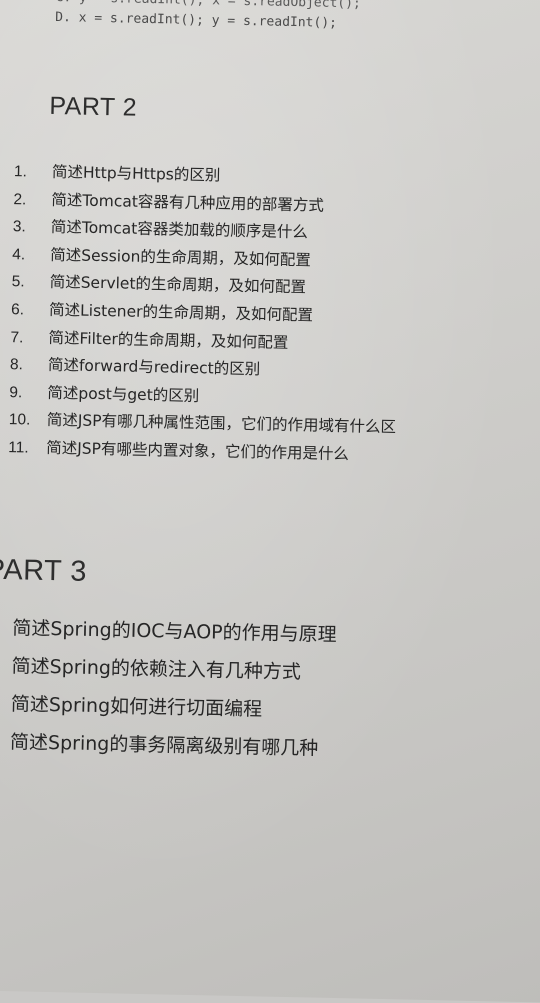 Image resolution: width=540 pixels, height=1003 pixels. What do you see at coordinates (188, 202) in the screenshot?
I see `item-text: 简述Tomcat容器有几种应用的部署方式` at bounding box center [188, 202].